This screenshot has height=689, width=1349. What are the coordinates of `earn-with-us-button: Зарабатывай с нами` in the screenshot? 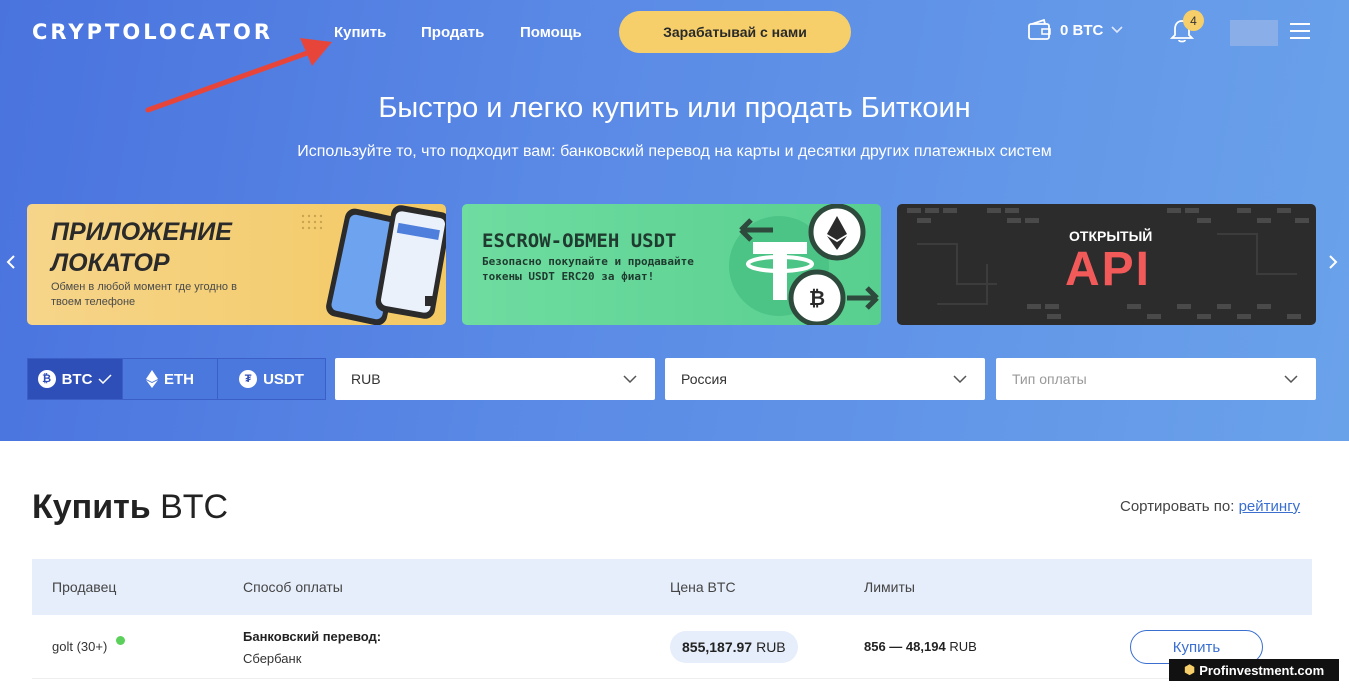 It's located at (735, 32).